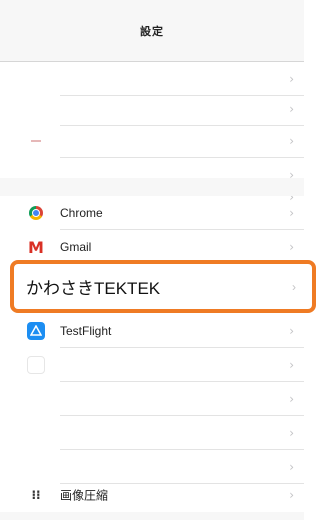 This screenshot has height=520, width=320. Describe the element at coordinates (152, 365) in the screenshot. I see `settings-row-blank-1: ›` at that location.